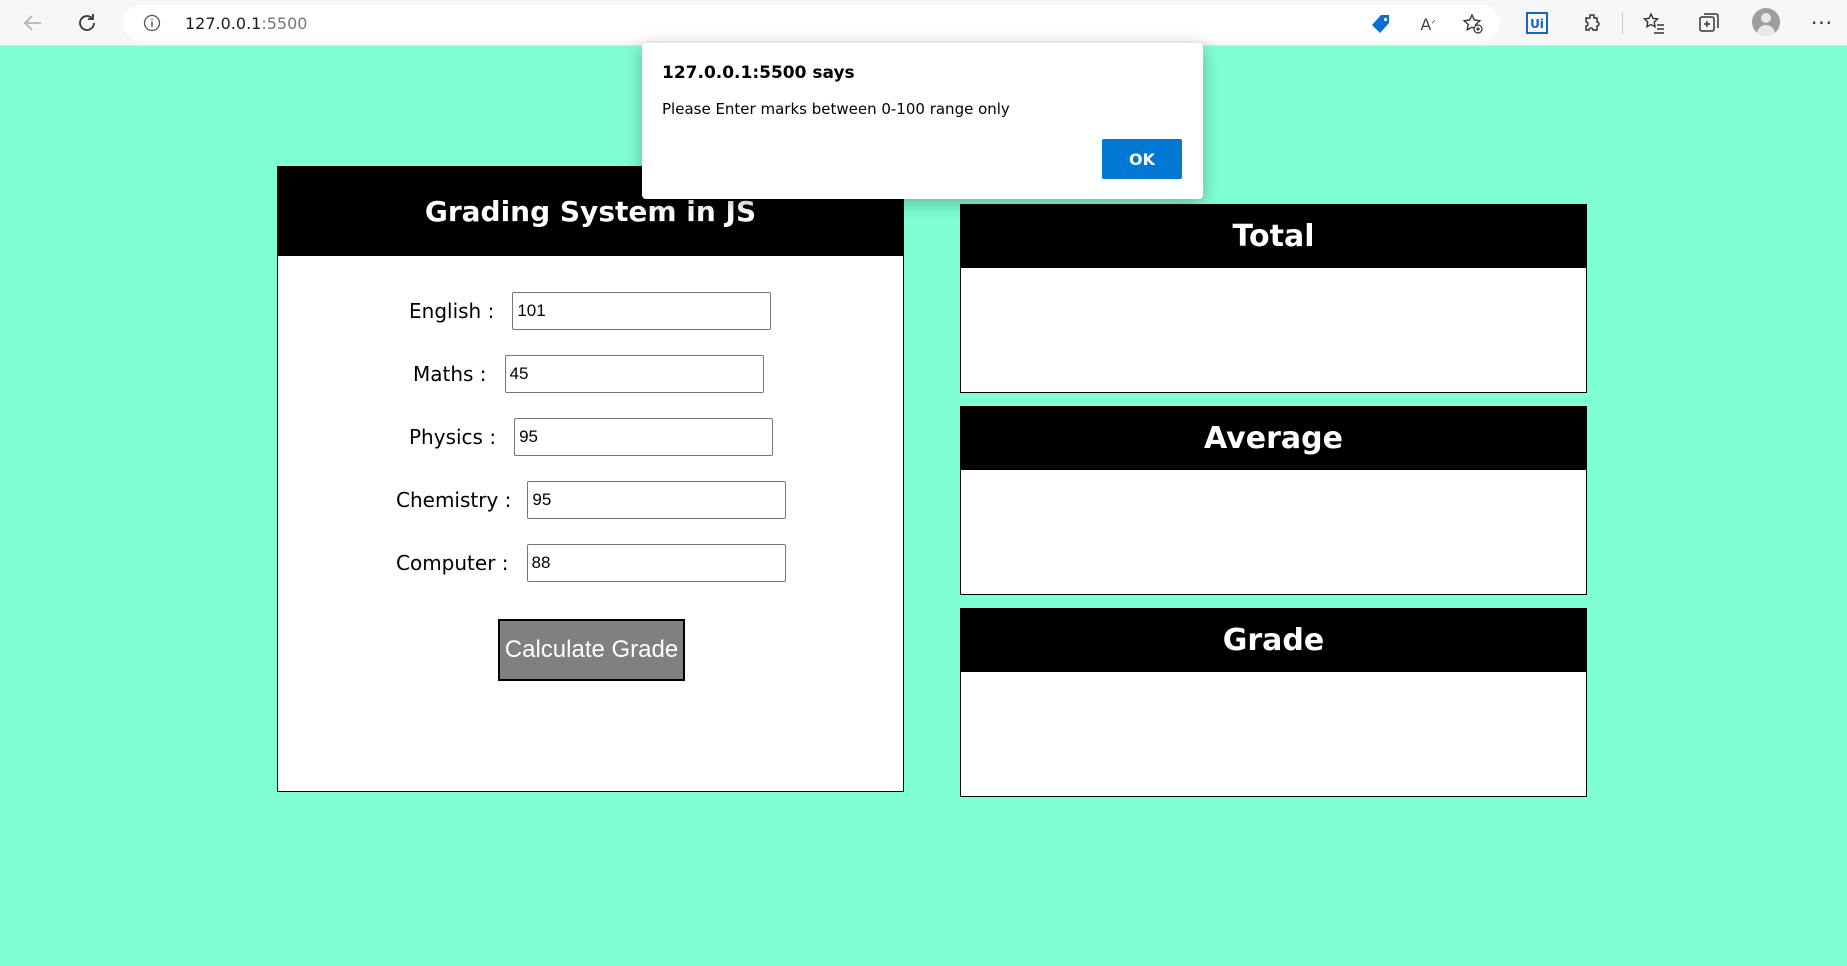 The height and width of the screenshot is (966, 1847). Describe the element at coordinates (1142, 159) in the screenshot. I see `dialog-ok-button: OK` at that location.